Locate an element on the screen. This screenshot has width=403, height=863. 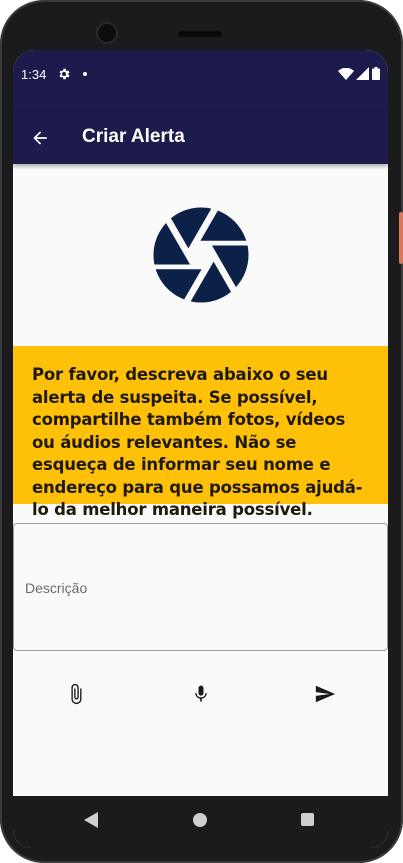
send-button is located at coordinates (325, 694).